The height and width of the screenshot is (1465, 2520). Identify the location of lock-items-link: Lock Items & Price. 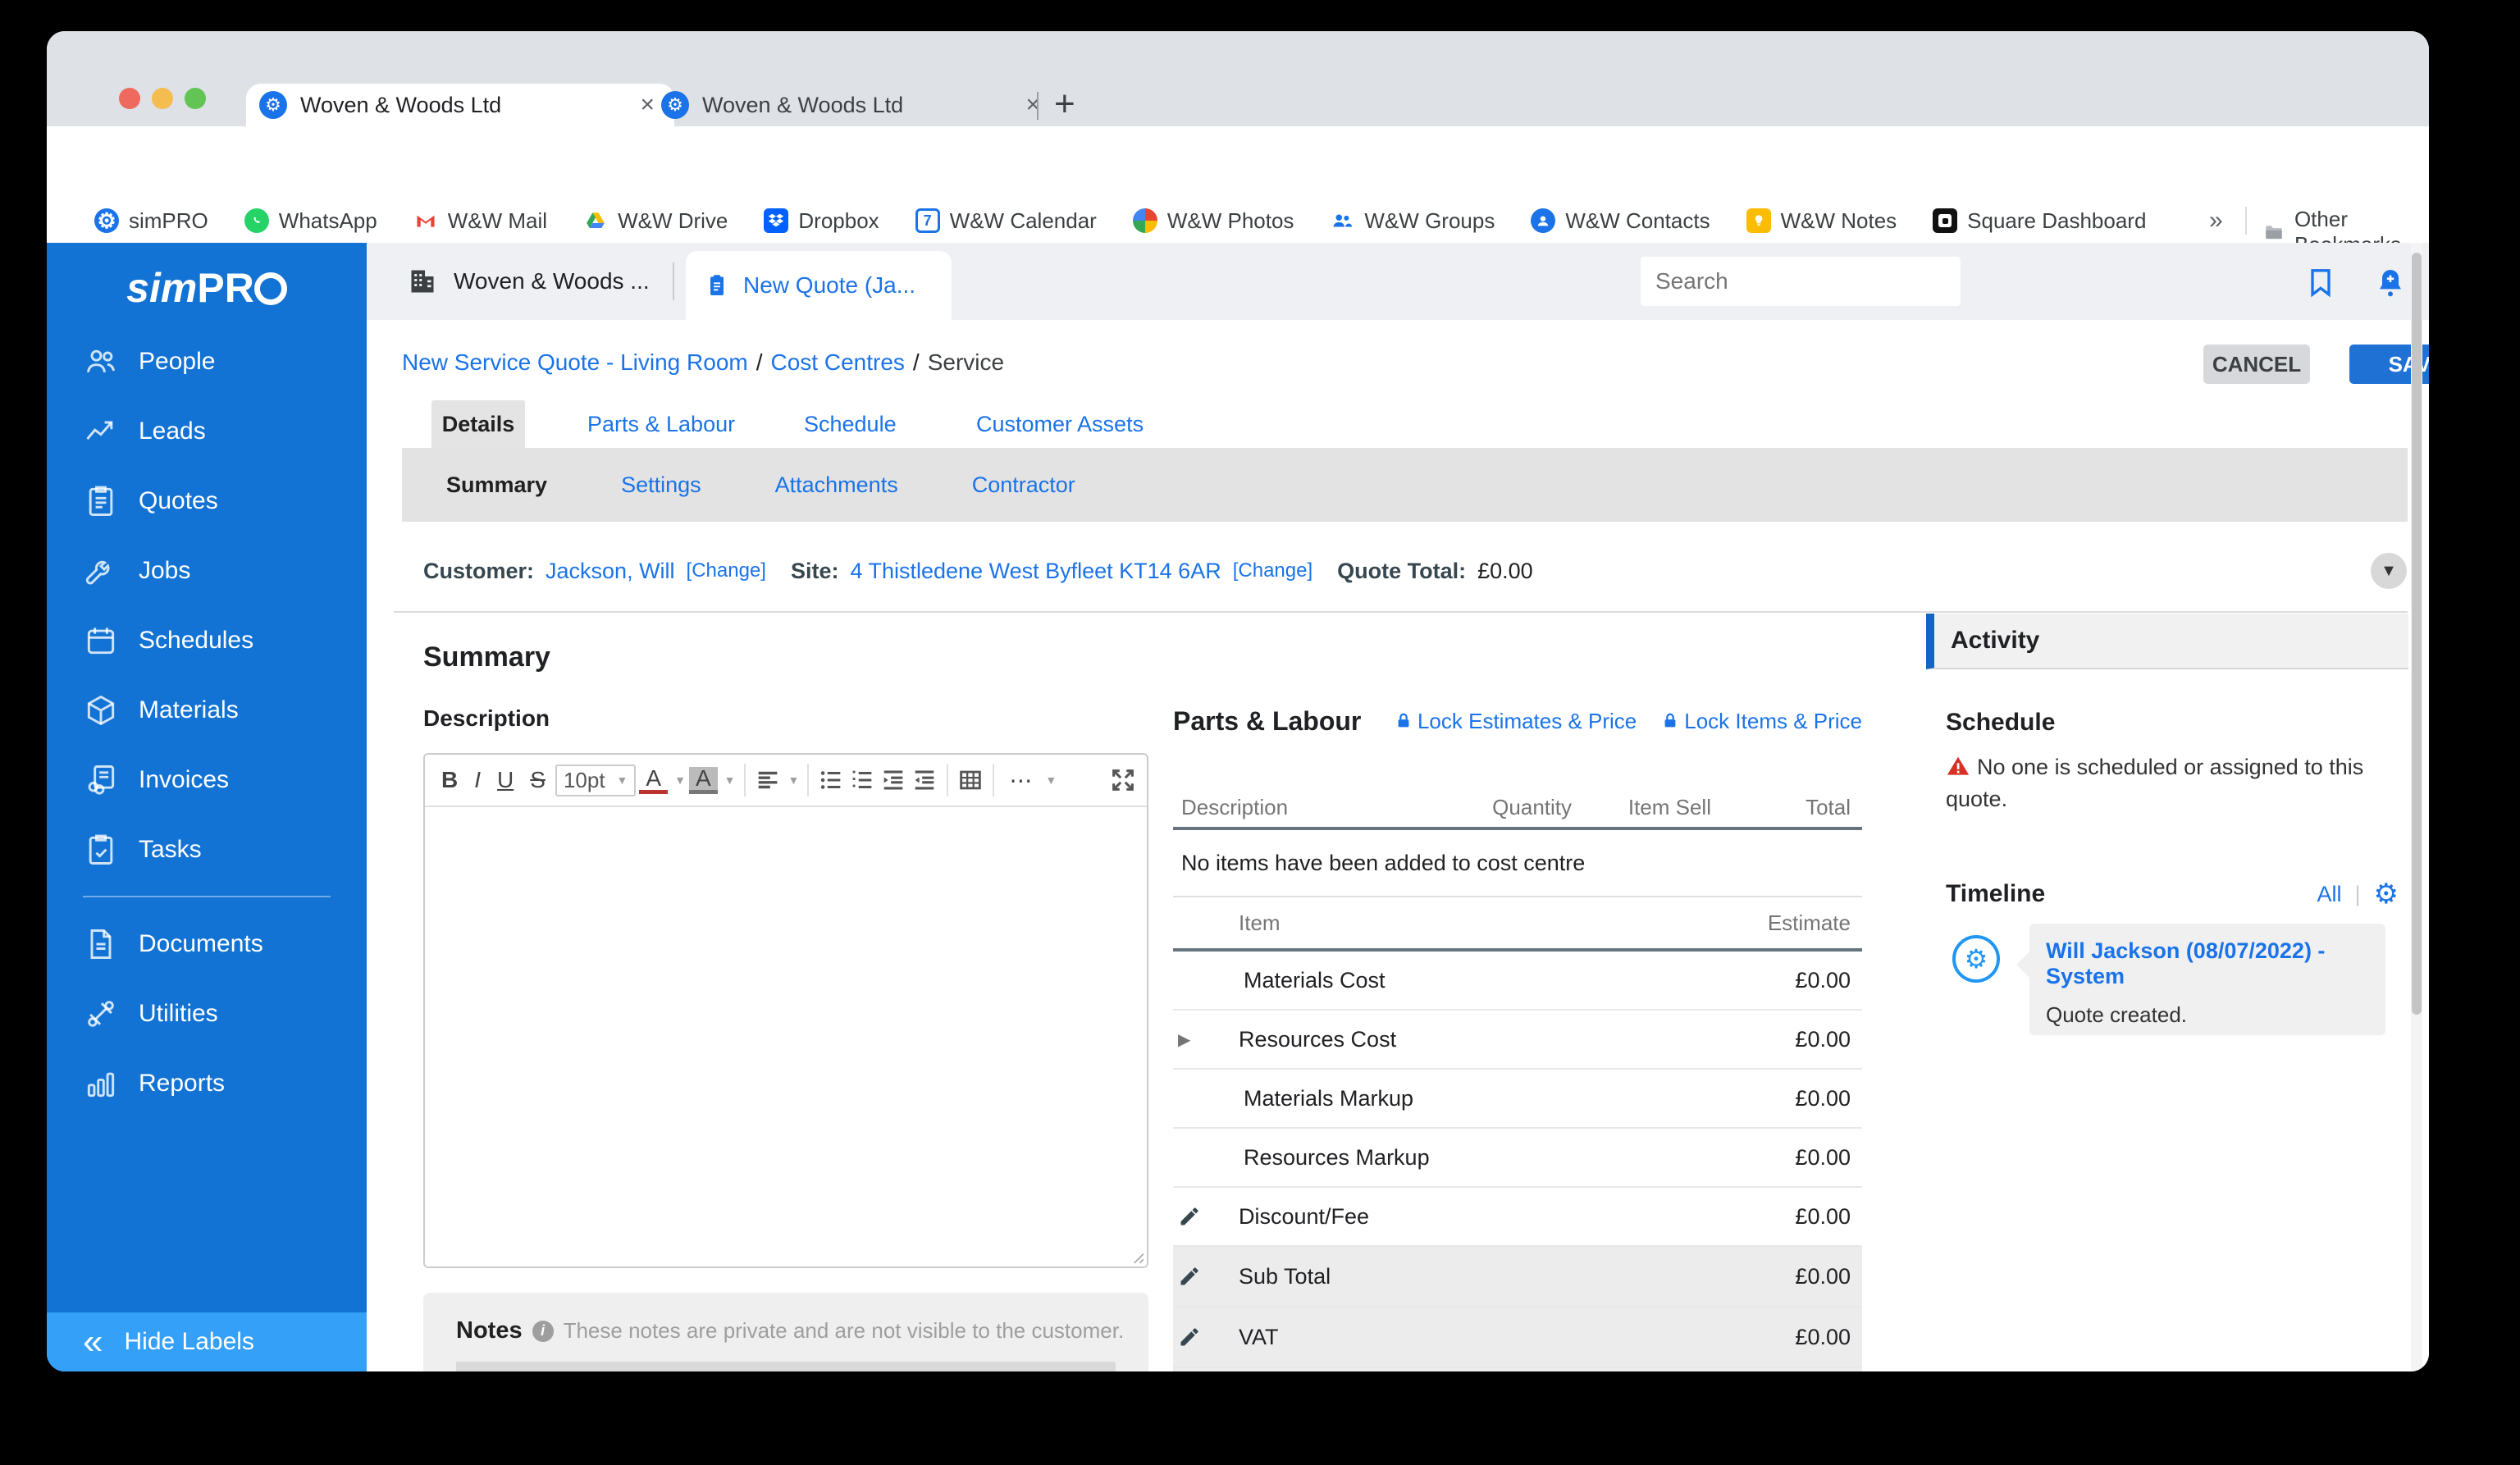
(1762, 722).